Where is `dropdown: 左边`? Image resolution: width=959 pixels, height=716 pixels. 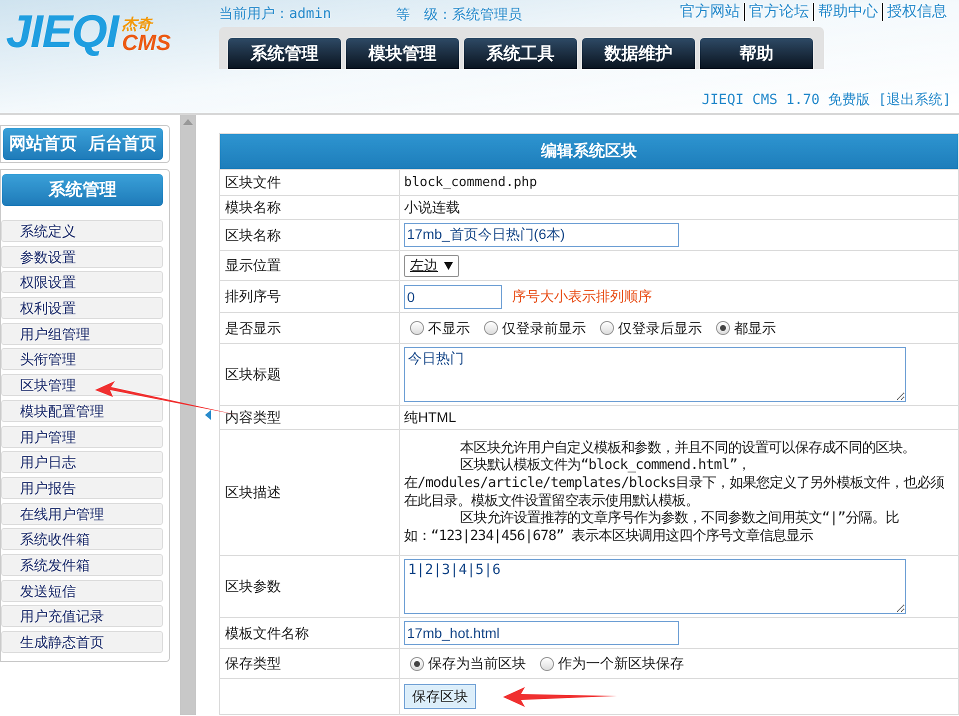 dropdown: 左边 is located at coordinates (431, 265).